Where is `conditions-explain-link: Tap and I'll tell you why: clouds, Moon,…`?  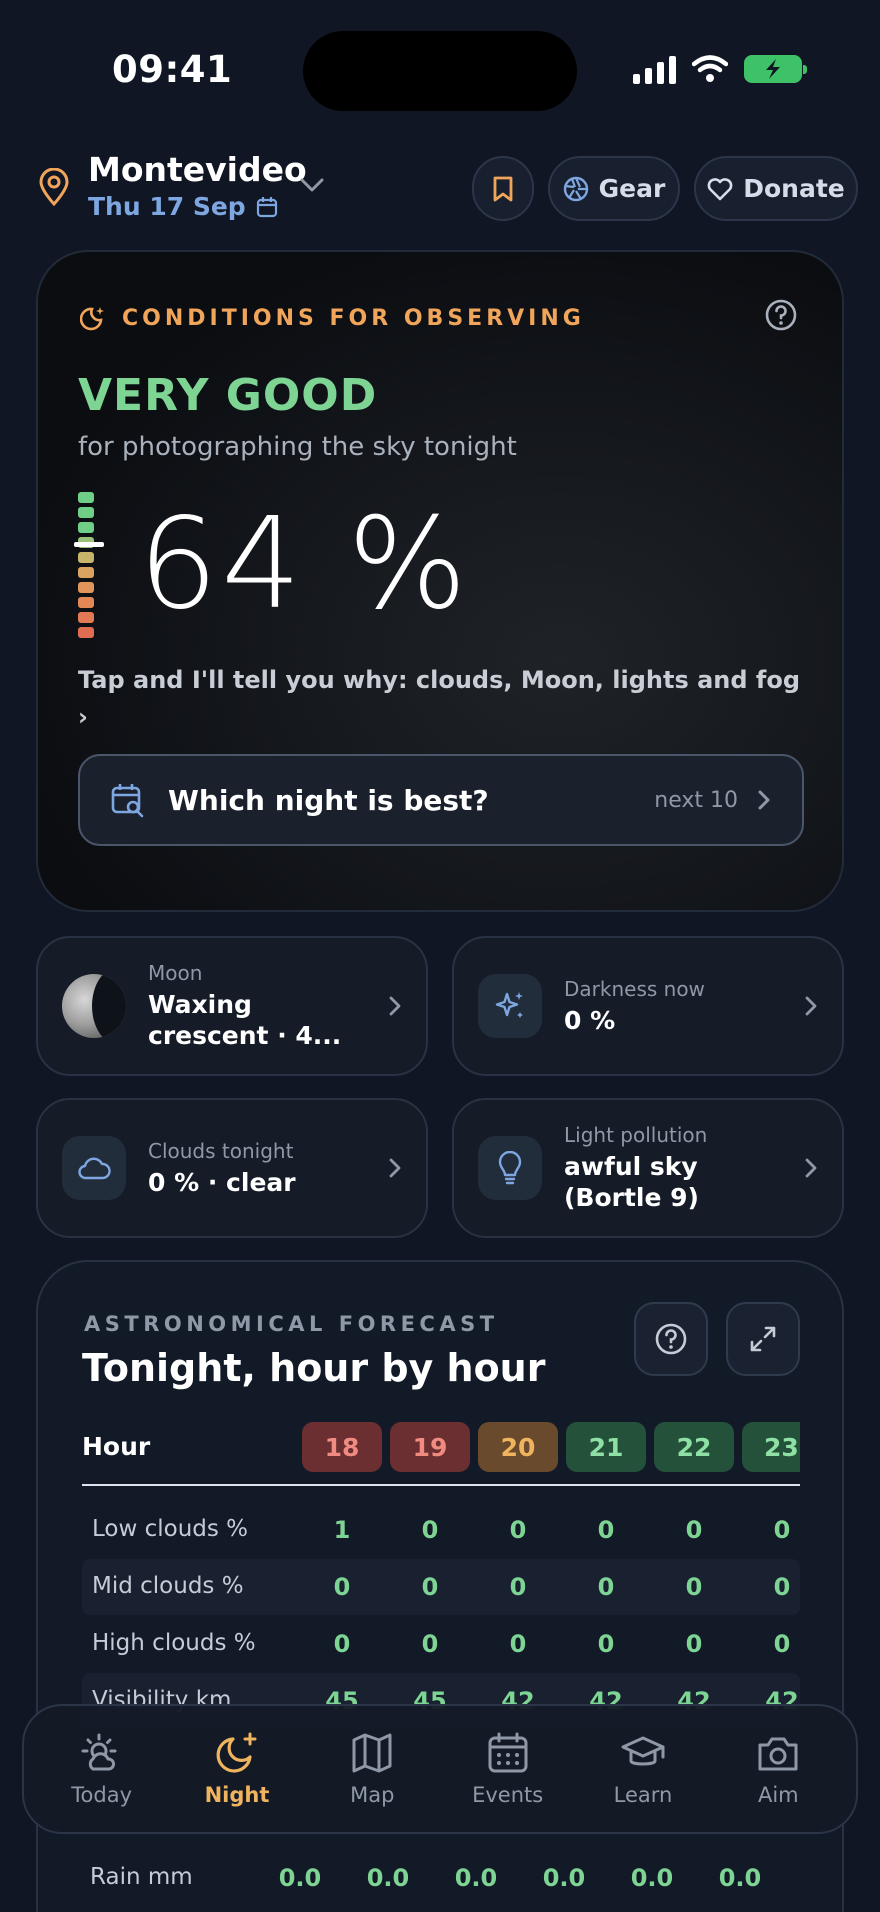 conditions-explain-link: Tap and I'll tell you why: clouds, Moon,… is located at coordinates (448, 699).